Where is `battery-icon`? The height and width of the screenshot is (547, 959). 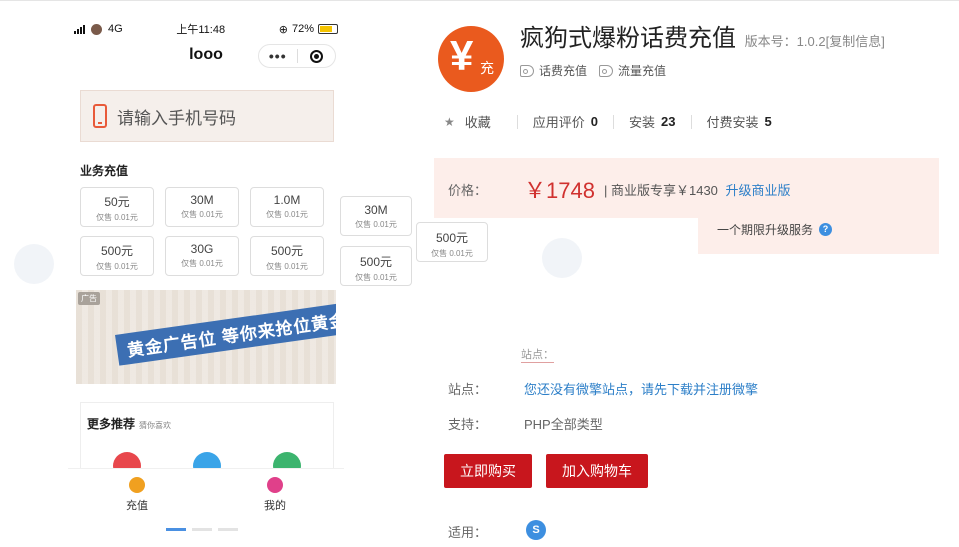
battery-icon is located at coordinates (328, 29).